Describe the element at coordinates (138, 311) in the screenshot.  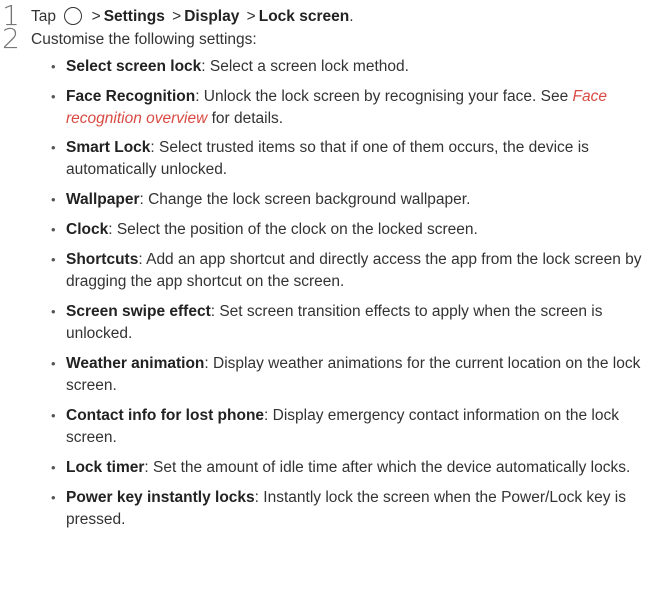
I see `setting-term: Screen swipe effect` at that location.